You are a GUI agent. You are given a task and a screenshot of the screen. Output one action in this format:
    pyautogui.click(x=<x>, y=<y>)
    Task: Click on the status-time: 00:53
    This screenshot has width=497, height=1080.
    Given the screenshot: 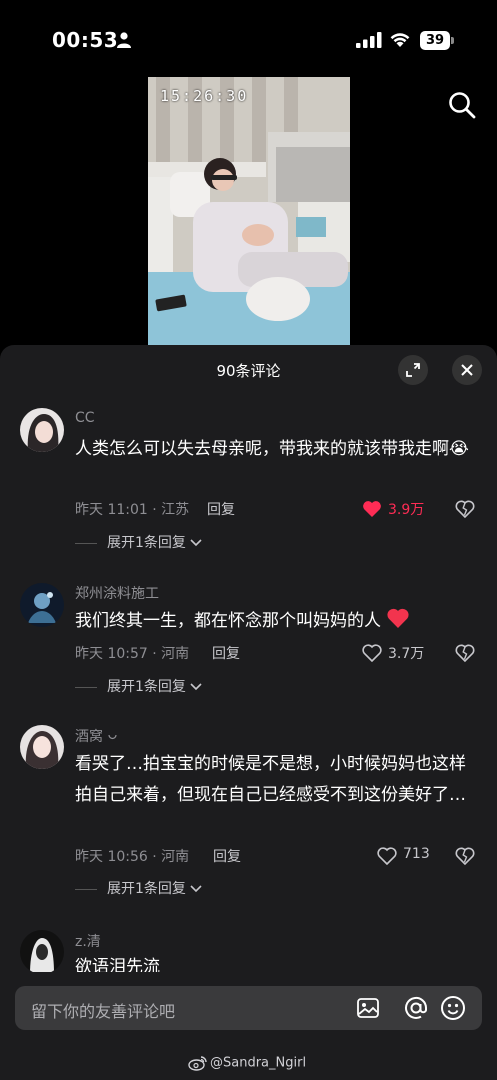 What is the action you would take?
    pyautogui.click(x=85, y=40)
    